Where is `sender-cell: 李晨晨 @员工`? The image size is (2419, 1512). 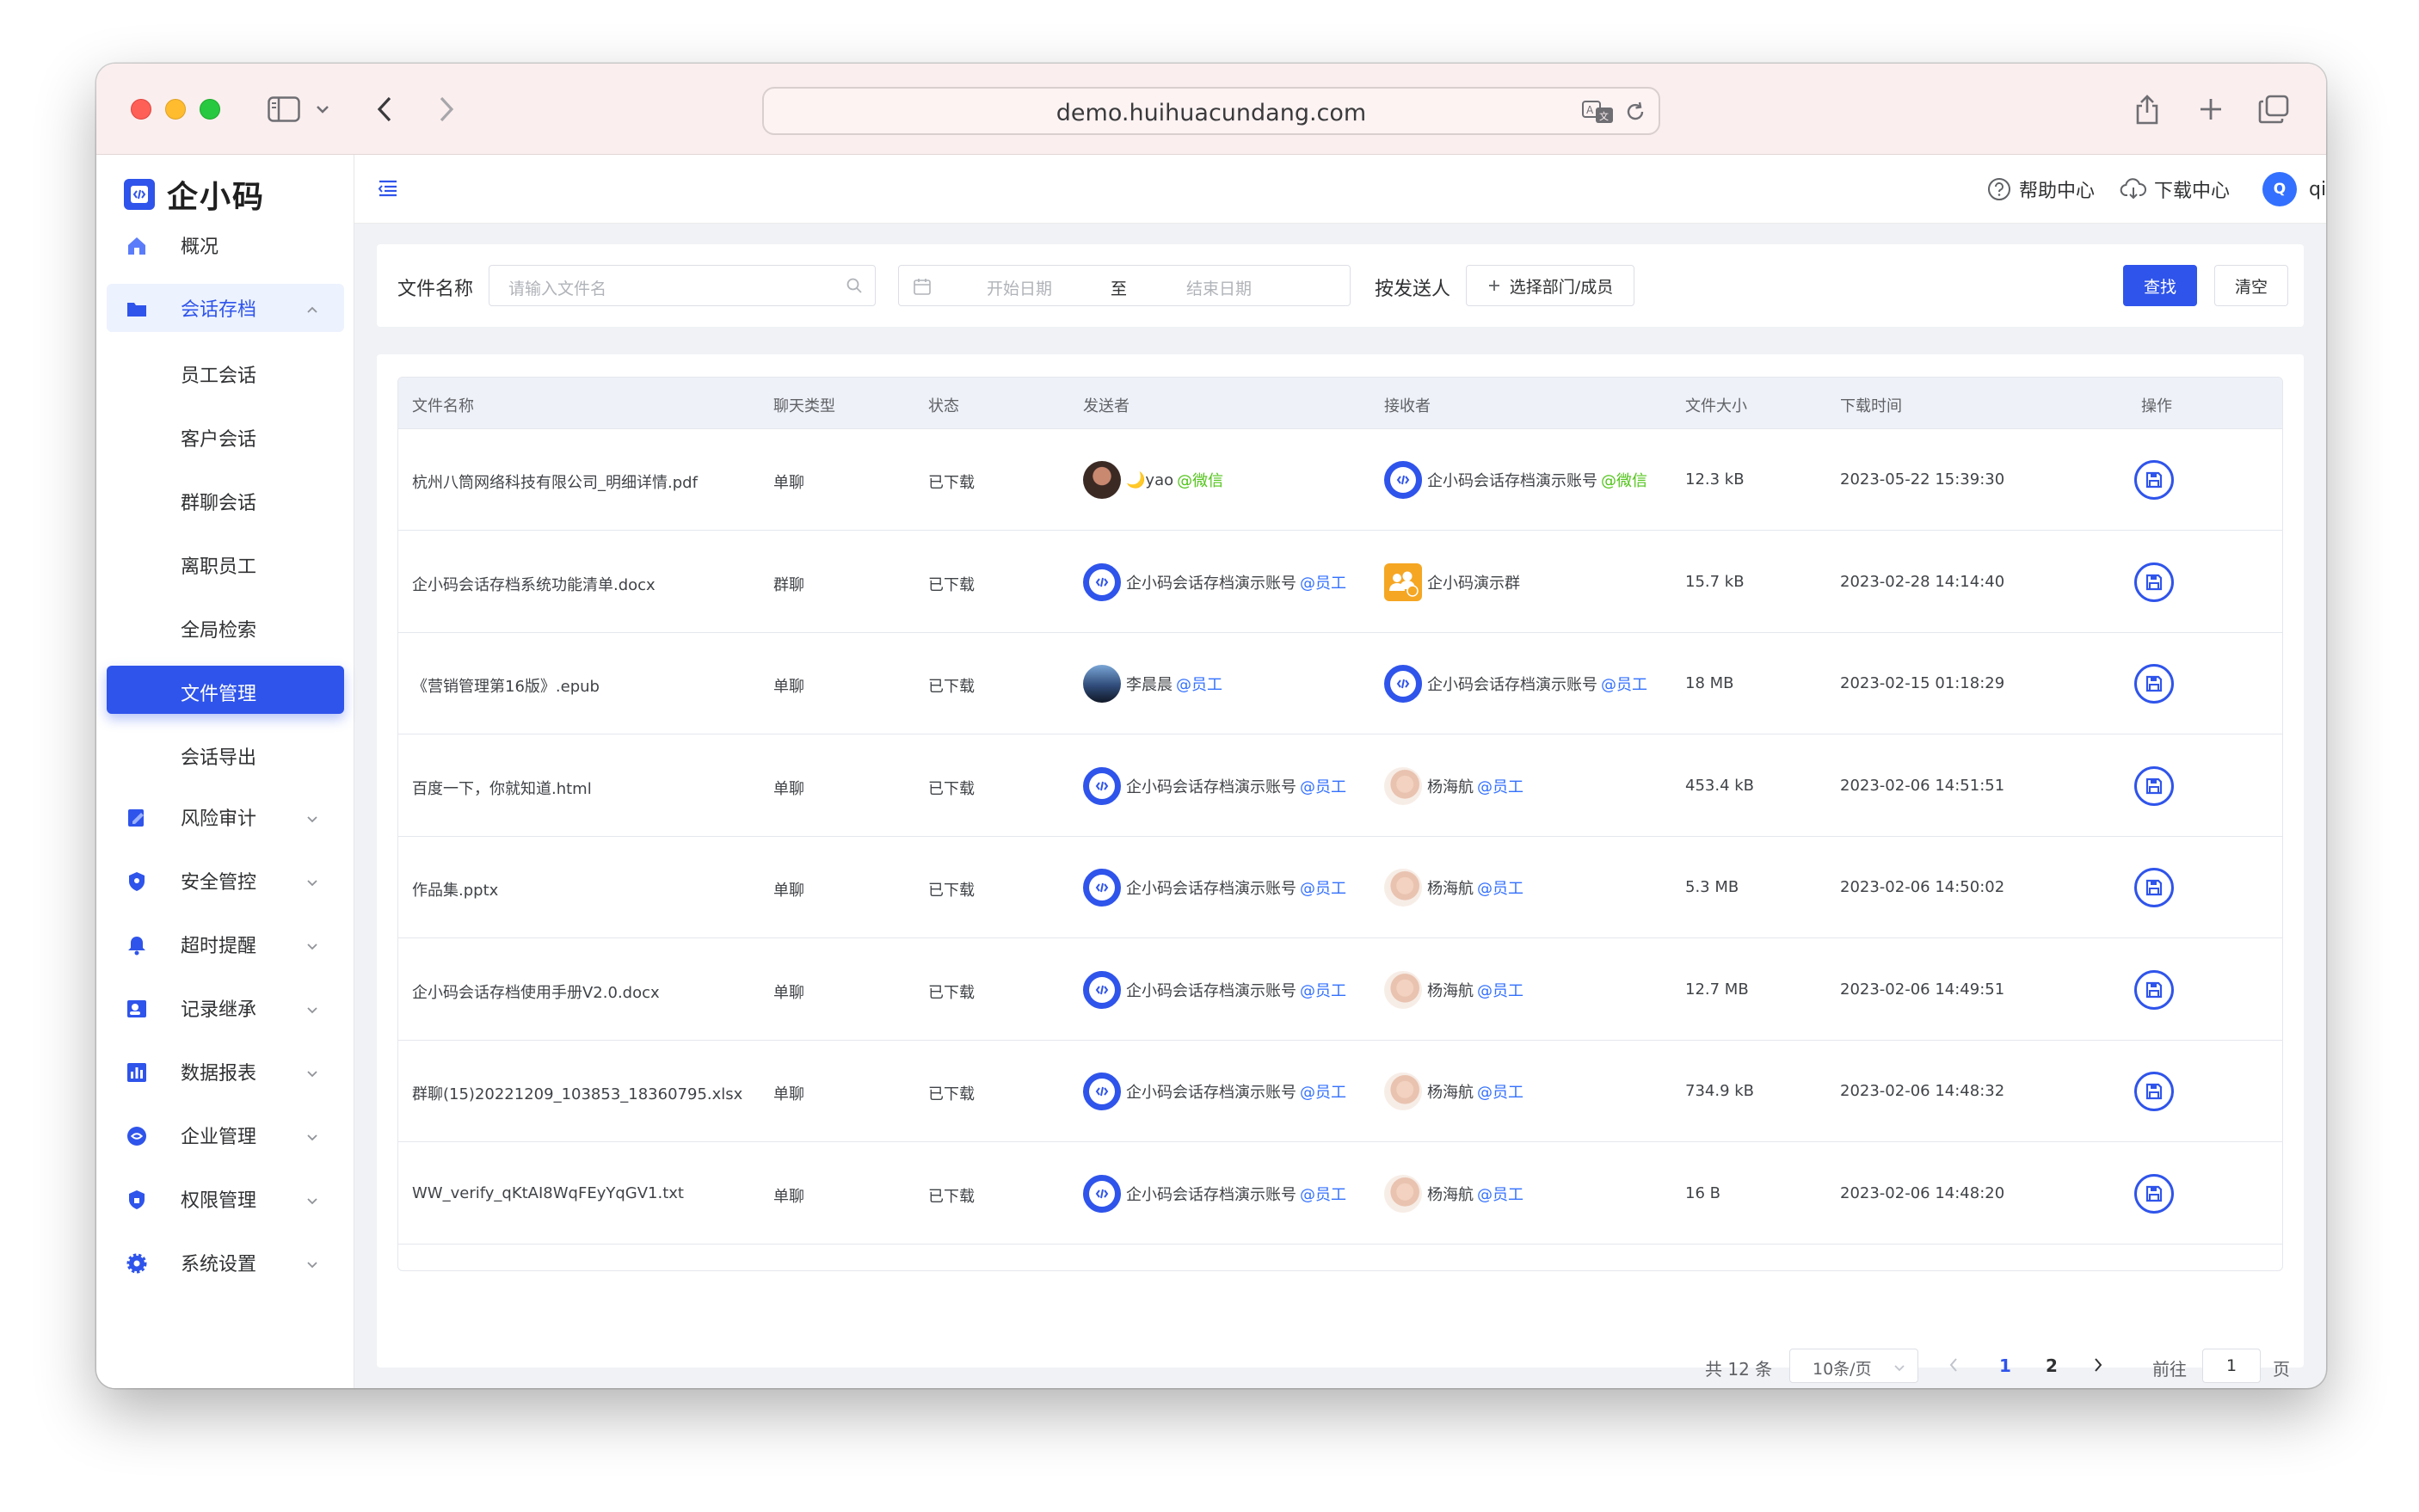
sender-cell: 李晨晨 @员工 is located at coordinates (1152, 684).